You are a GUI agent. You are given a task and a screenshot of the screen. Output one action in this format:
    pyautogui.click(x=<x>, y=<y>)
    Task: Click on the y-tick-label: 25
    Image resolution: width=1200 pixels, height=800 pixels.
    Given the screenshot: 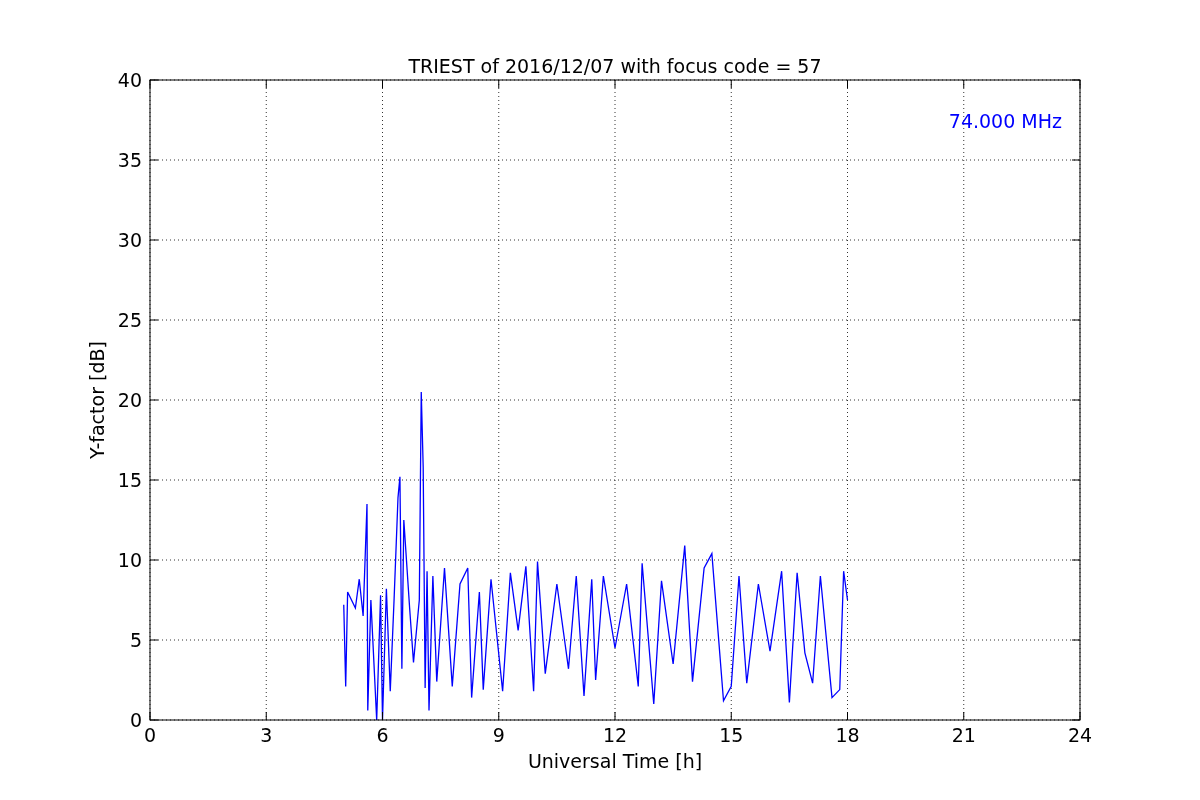 What is the action you would take?
    pyautogui.click(x=129, y=320)
    